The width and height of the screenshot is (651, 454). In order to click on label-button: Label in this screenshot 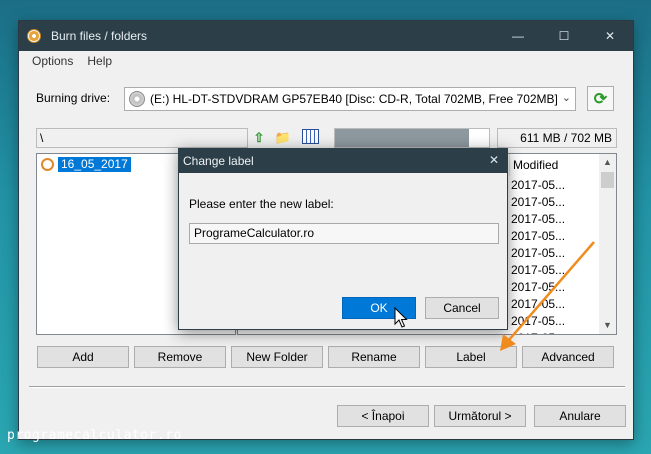, I will do `click(471, 357)`.